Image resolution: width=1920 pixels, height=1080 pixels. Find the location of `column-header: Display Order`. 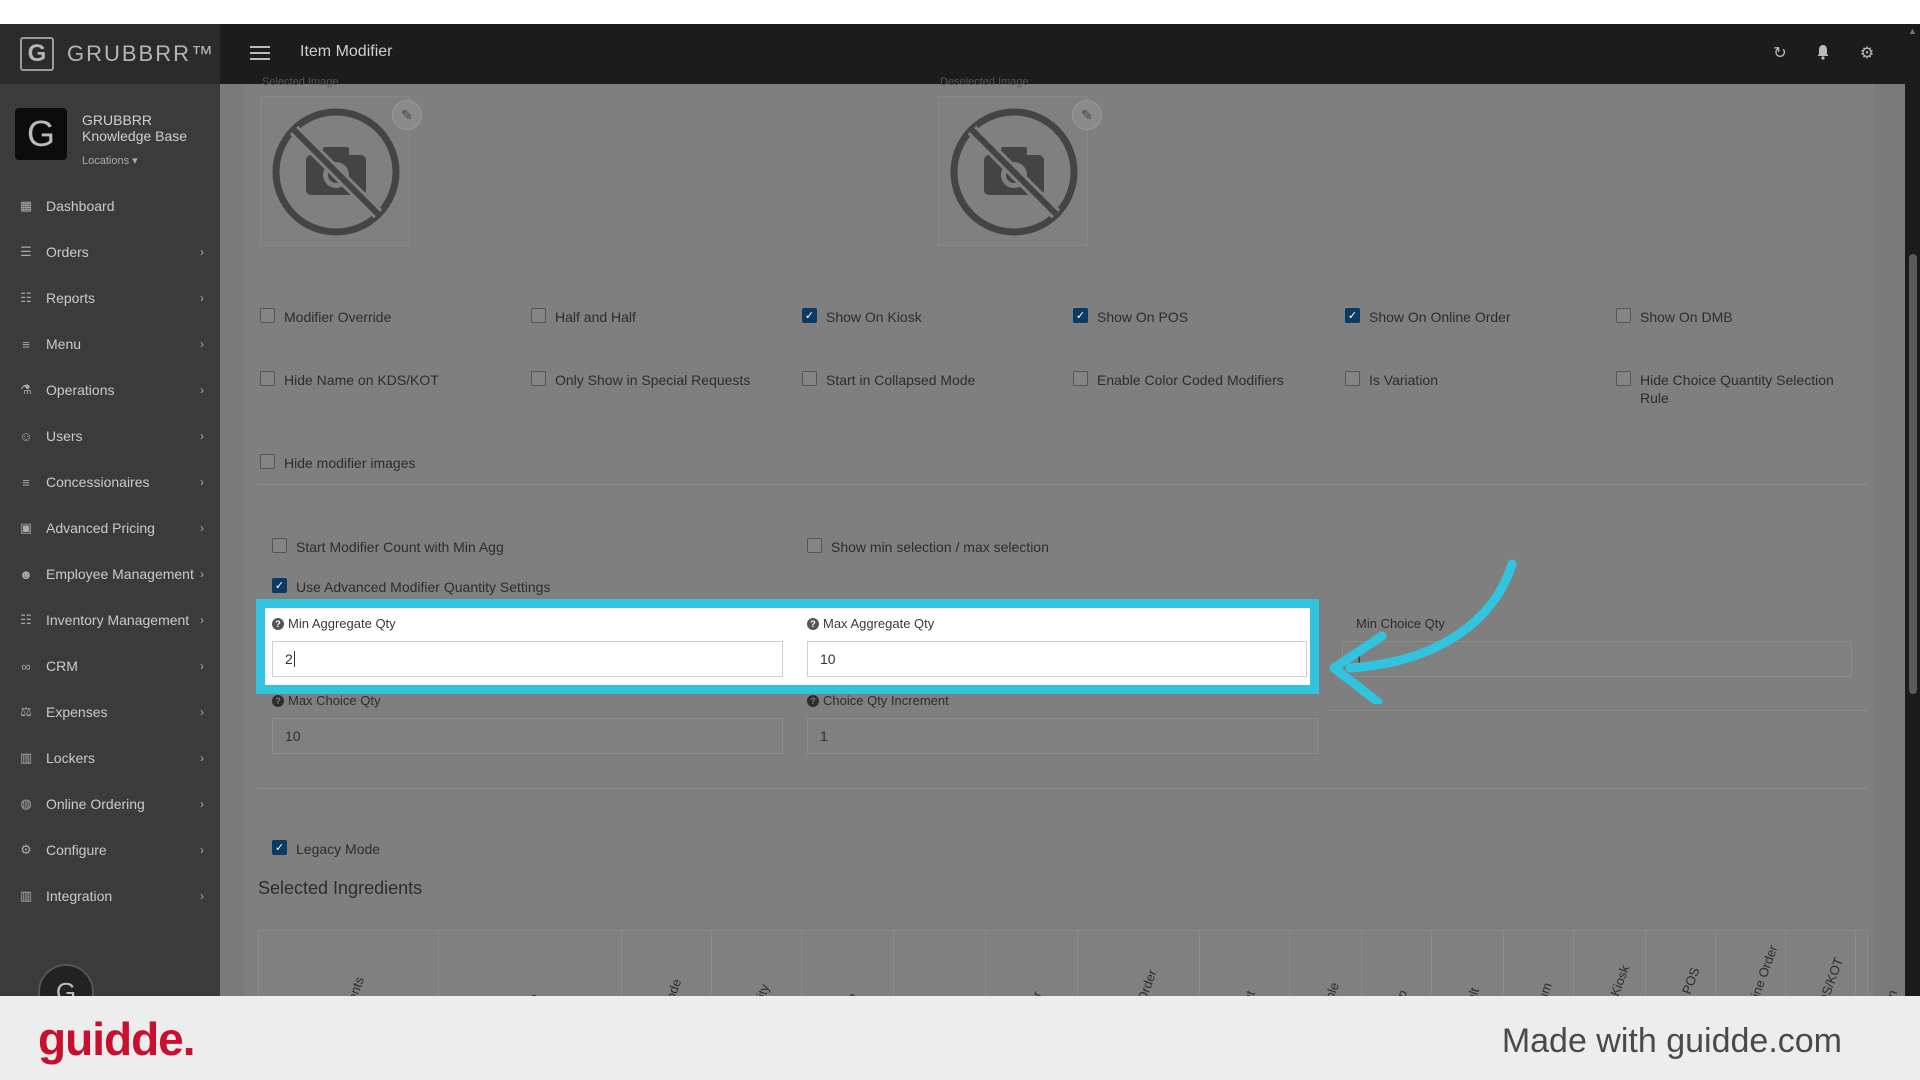

column-header: Display Order is located at coordinates (1139, 963).